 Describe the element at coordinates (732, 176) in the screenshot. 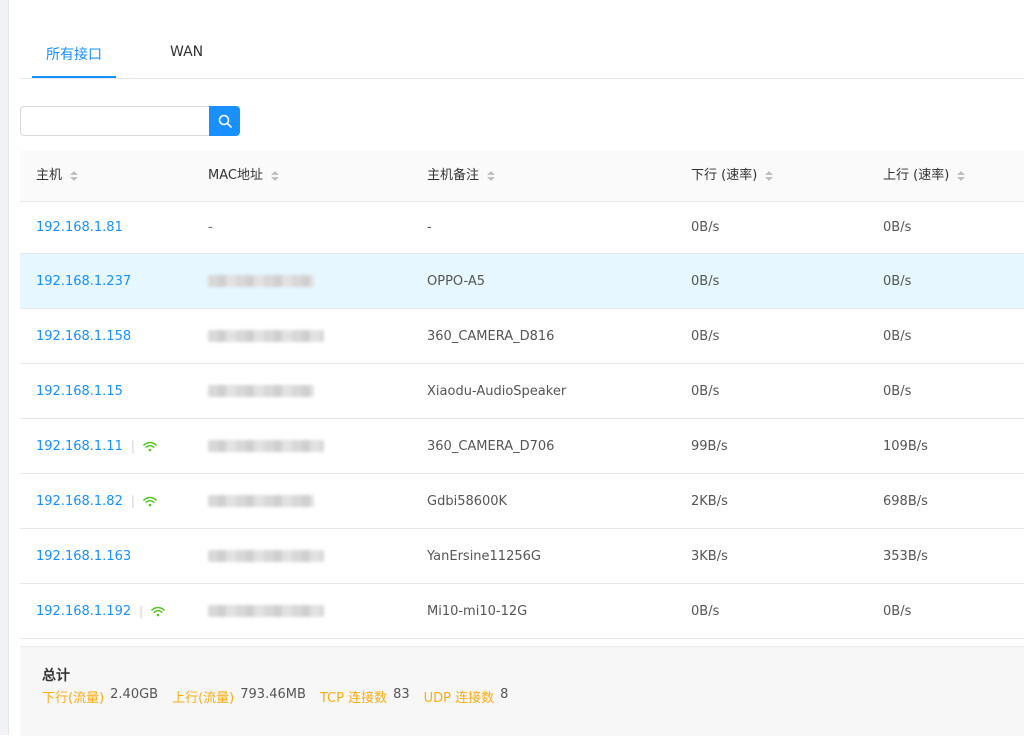

I see `column-header-download: 下行 (速率)` at that location.